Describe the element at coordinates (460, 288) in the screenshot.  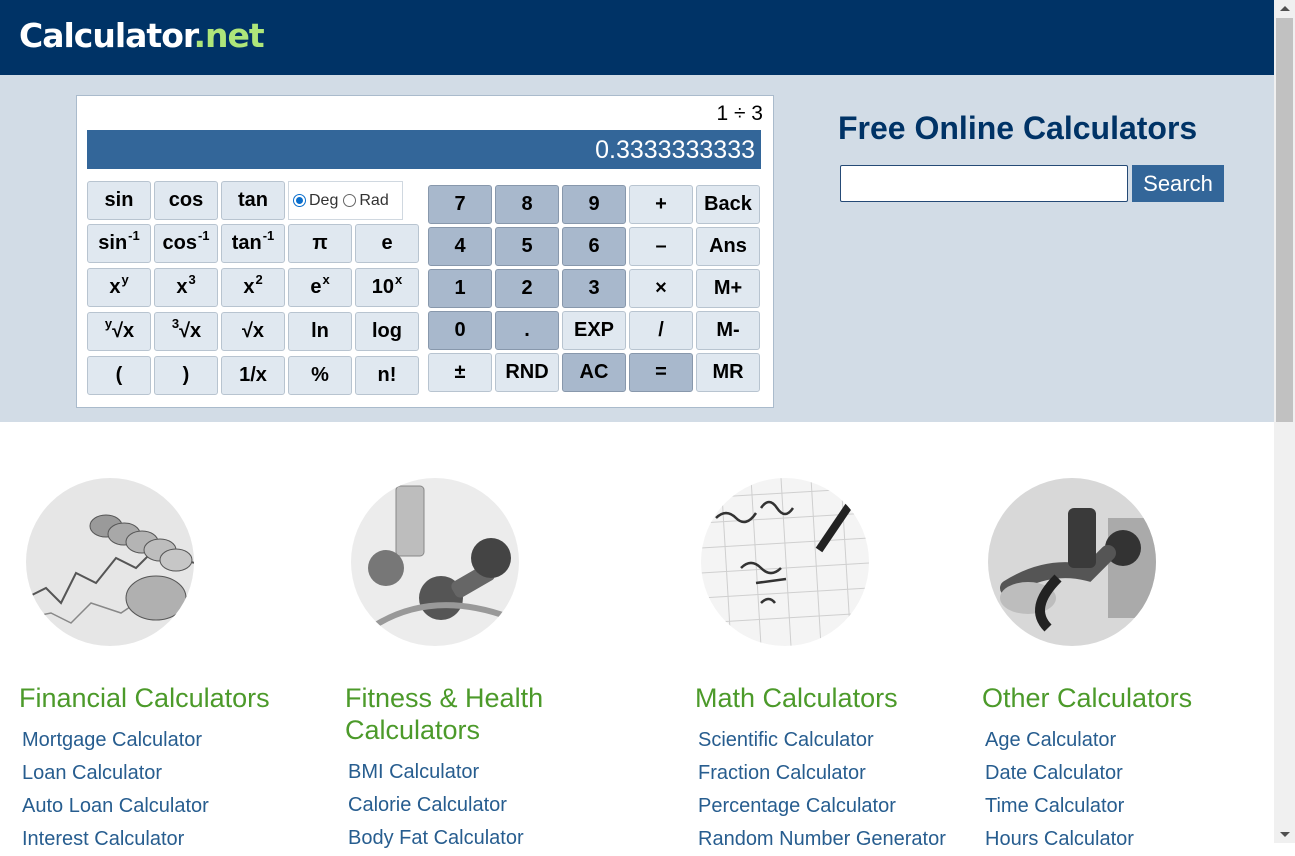
I see `digit-1-button: 1` at that location.